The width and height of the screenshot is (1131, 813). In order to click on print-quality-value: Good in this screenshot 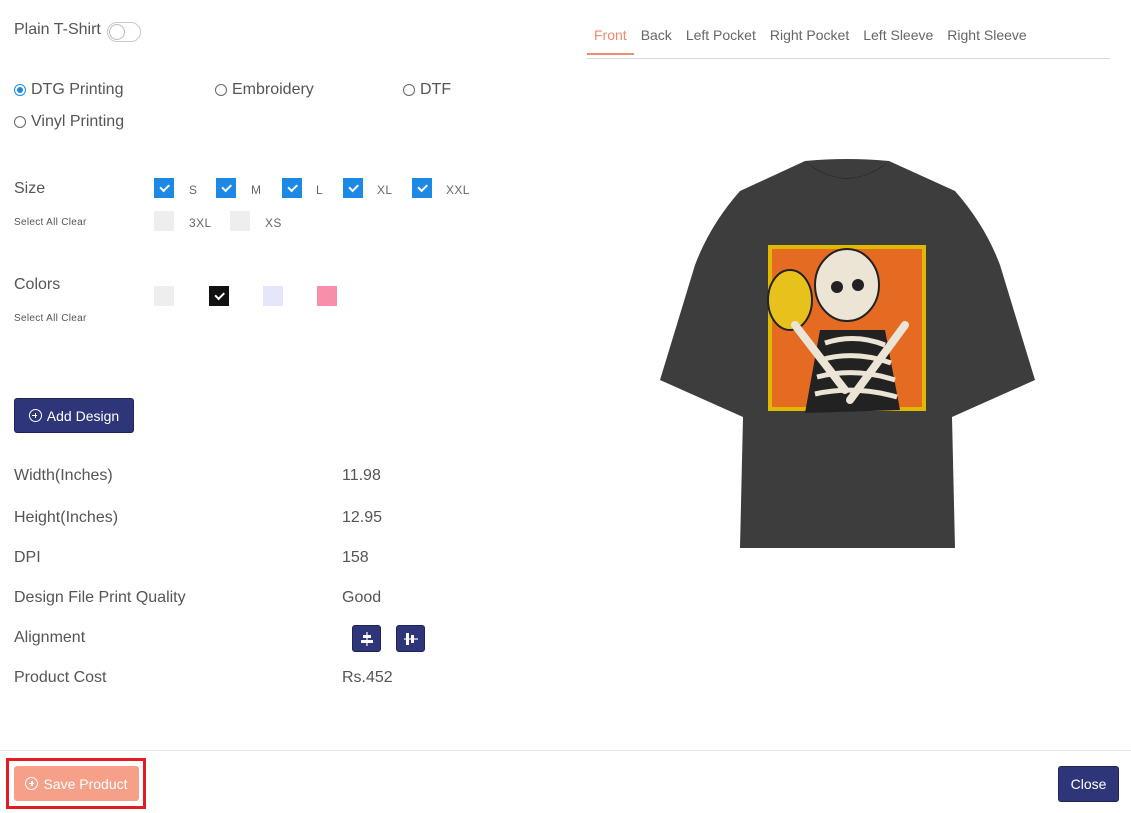, I will do `click(362, 597)`.